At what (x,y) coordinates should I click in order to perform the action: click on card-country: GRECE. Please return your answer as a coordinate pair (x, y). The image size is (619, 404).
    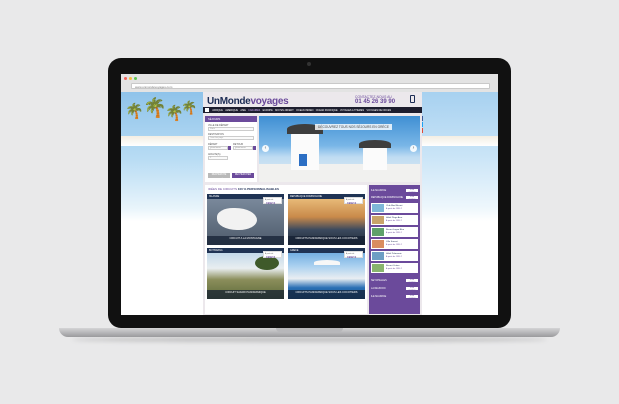
    Looking at the image, I should click on (294, 250).